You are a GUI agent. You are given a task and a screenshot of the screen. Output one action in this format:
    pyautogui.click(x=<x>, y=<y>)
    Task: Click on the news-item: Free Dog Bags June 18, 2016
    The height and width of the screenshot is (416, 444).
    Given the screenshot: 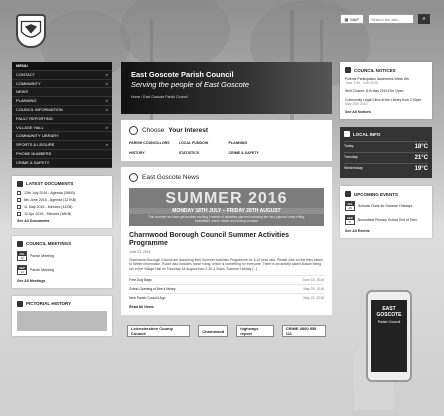 What is the action you would take?
    pyautogui.click(x=226, y=279)
    